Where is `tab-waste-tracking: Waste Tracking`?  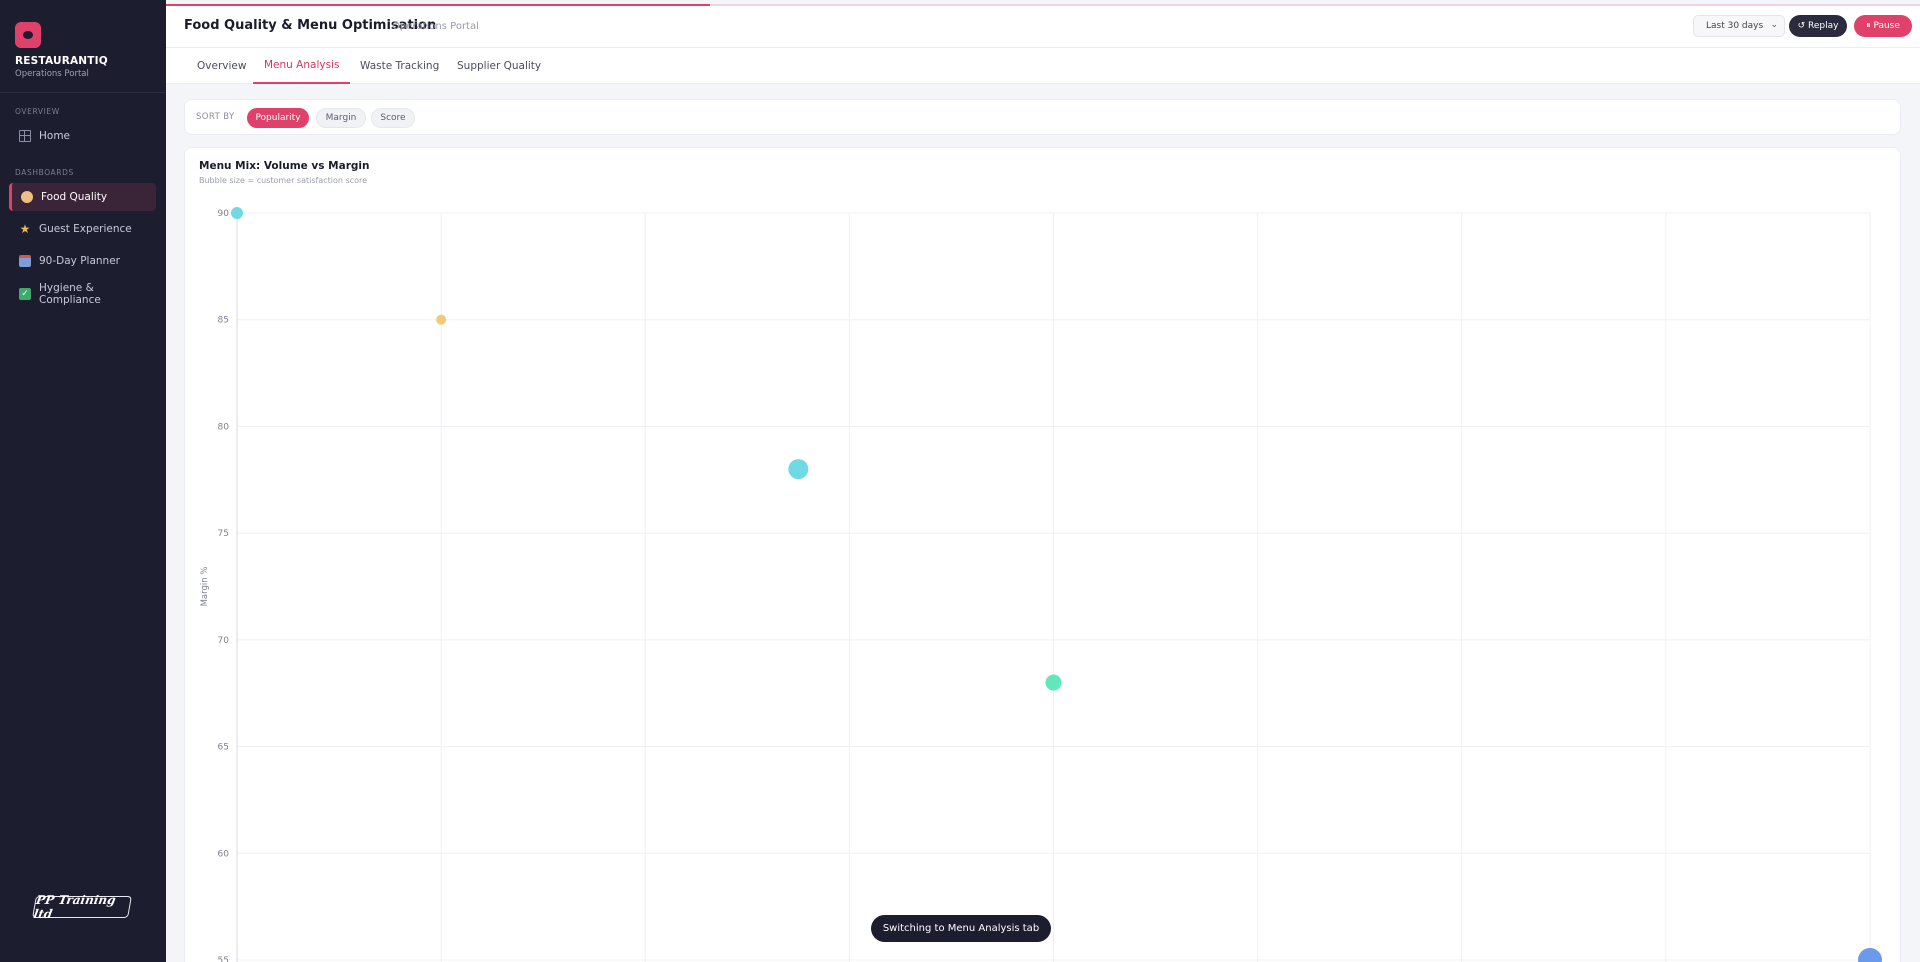
tab-waste-tracking: Waste Tracking is located at coordinates (399, 66).